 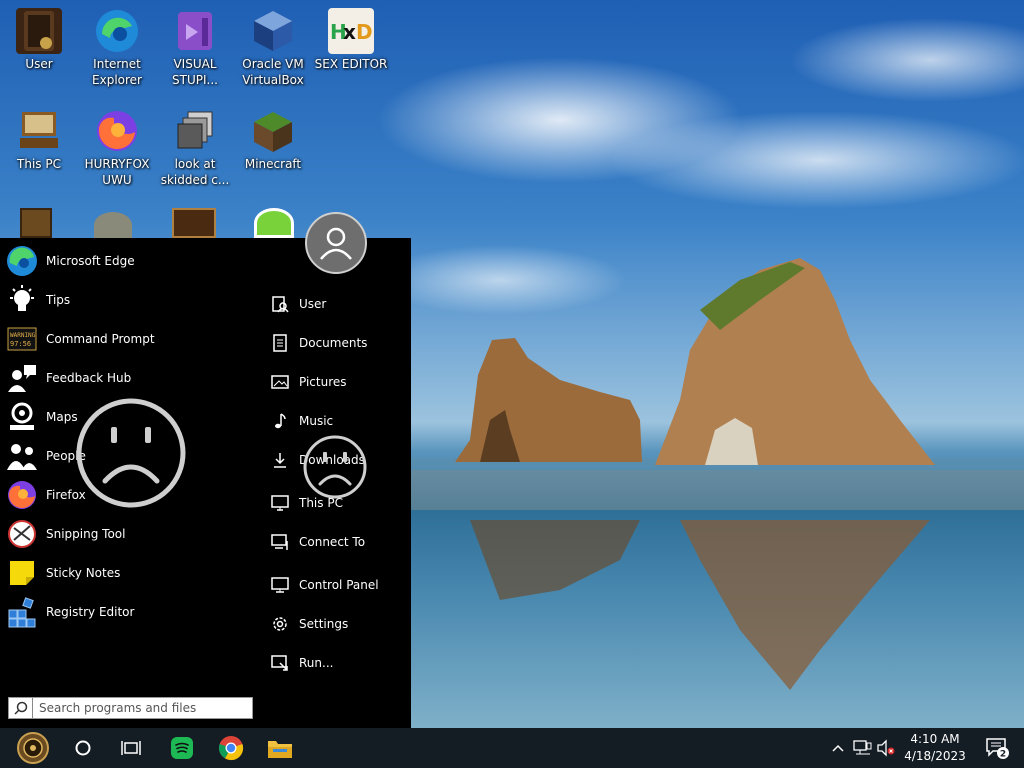 What do you see at coordinates (126, 300) in the screenshot?
I see `start-app-tips: Tips` at bounding box center [126, 300].